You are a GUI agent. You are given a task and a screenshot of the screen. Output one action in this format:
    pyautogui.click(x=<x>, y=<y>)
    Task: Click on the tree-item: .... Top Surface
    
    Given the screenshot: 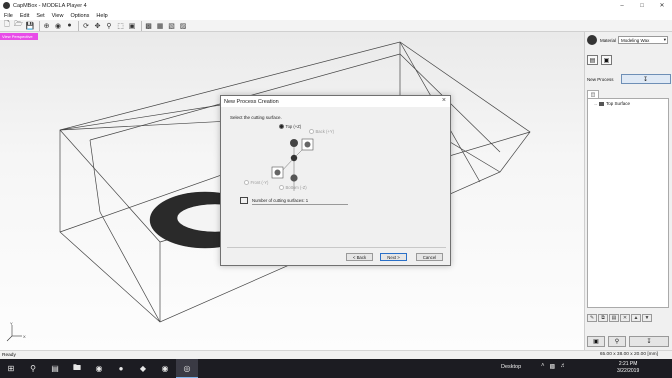 What is the action you would take?
    pyautogui.click(x=612, y=103)
    